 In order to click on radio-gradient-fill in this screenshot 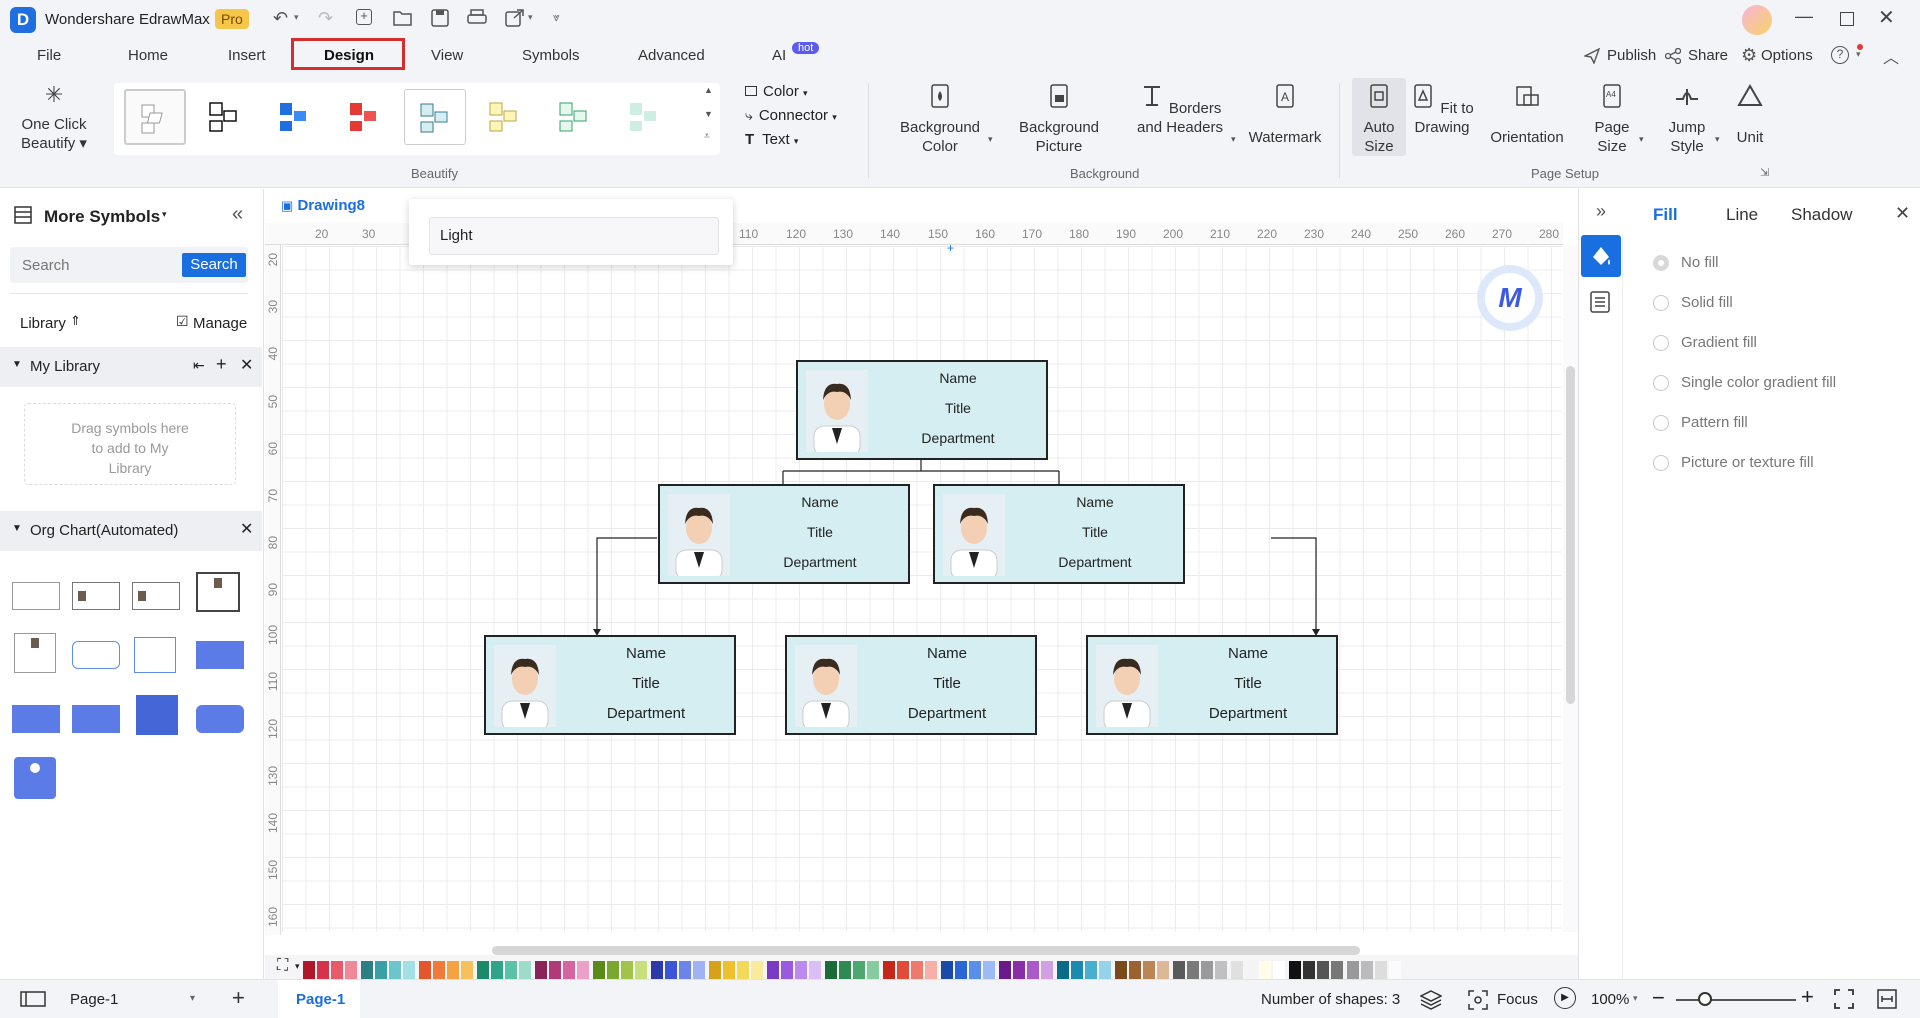, I will do `click(1661, 343)`.